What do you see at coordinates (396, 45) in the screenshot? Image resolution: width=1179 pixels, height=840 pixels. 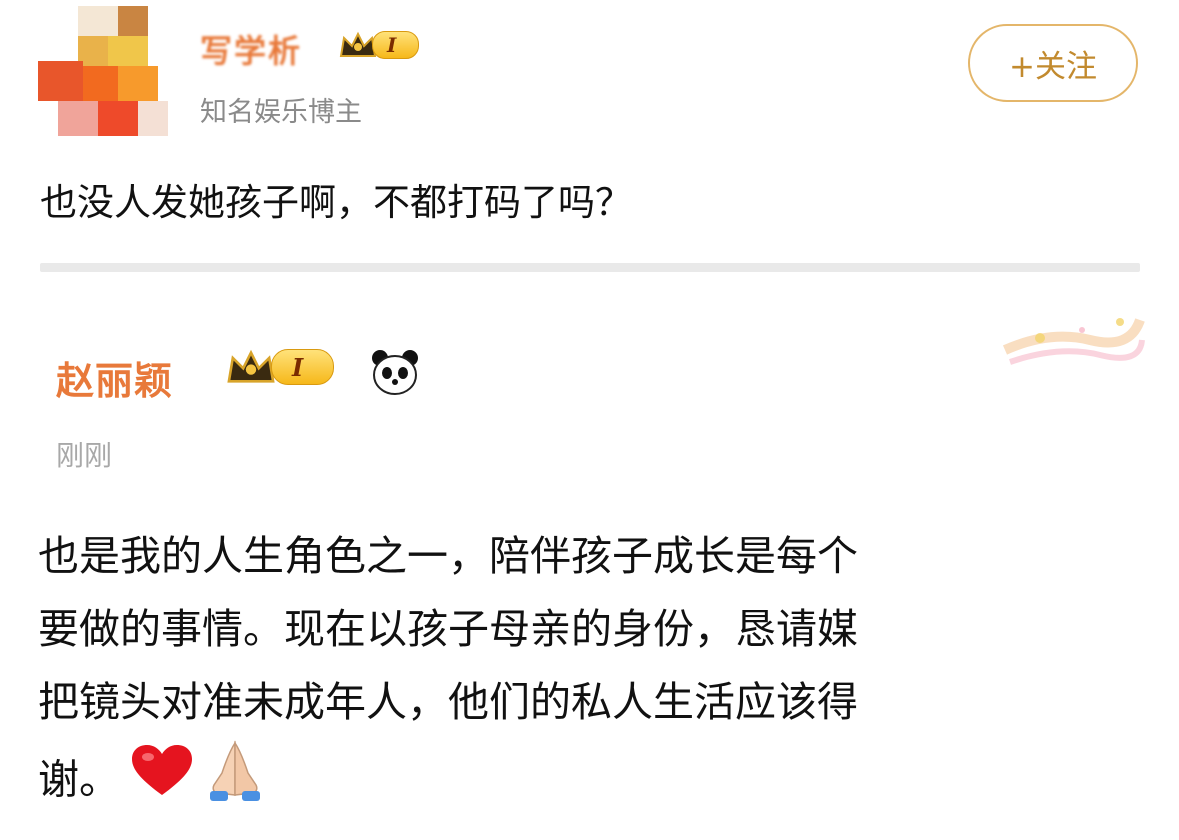 I see `level-badge: I` at bounding box center [396, 45].